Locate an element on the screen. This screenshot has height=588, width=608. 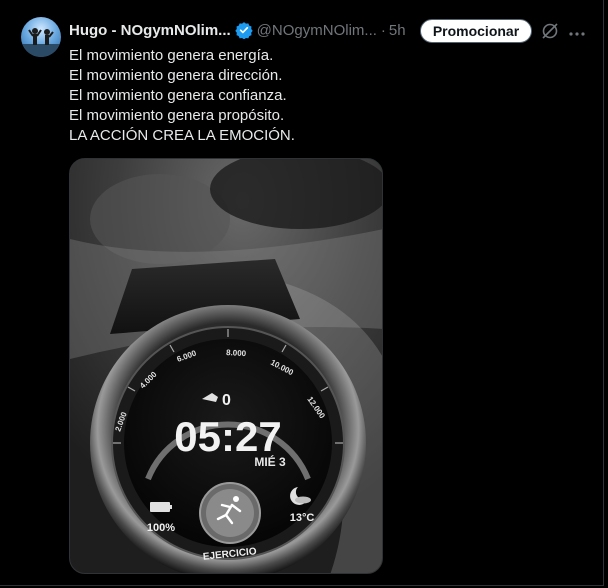
watch-date: MIÉ 3 is located at coordinates (270, 461).